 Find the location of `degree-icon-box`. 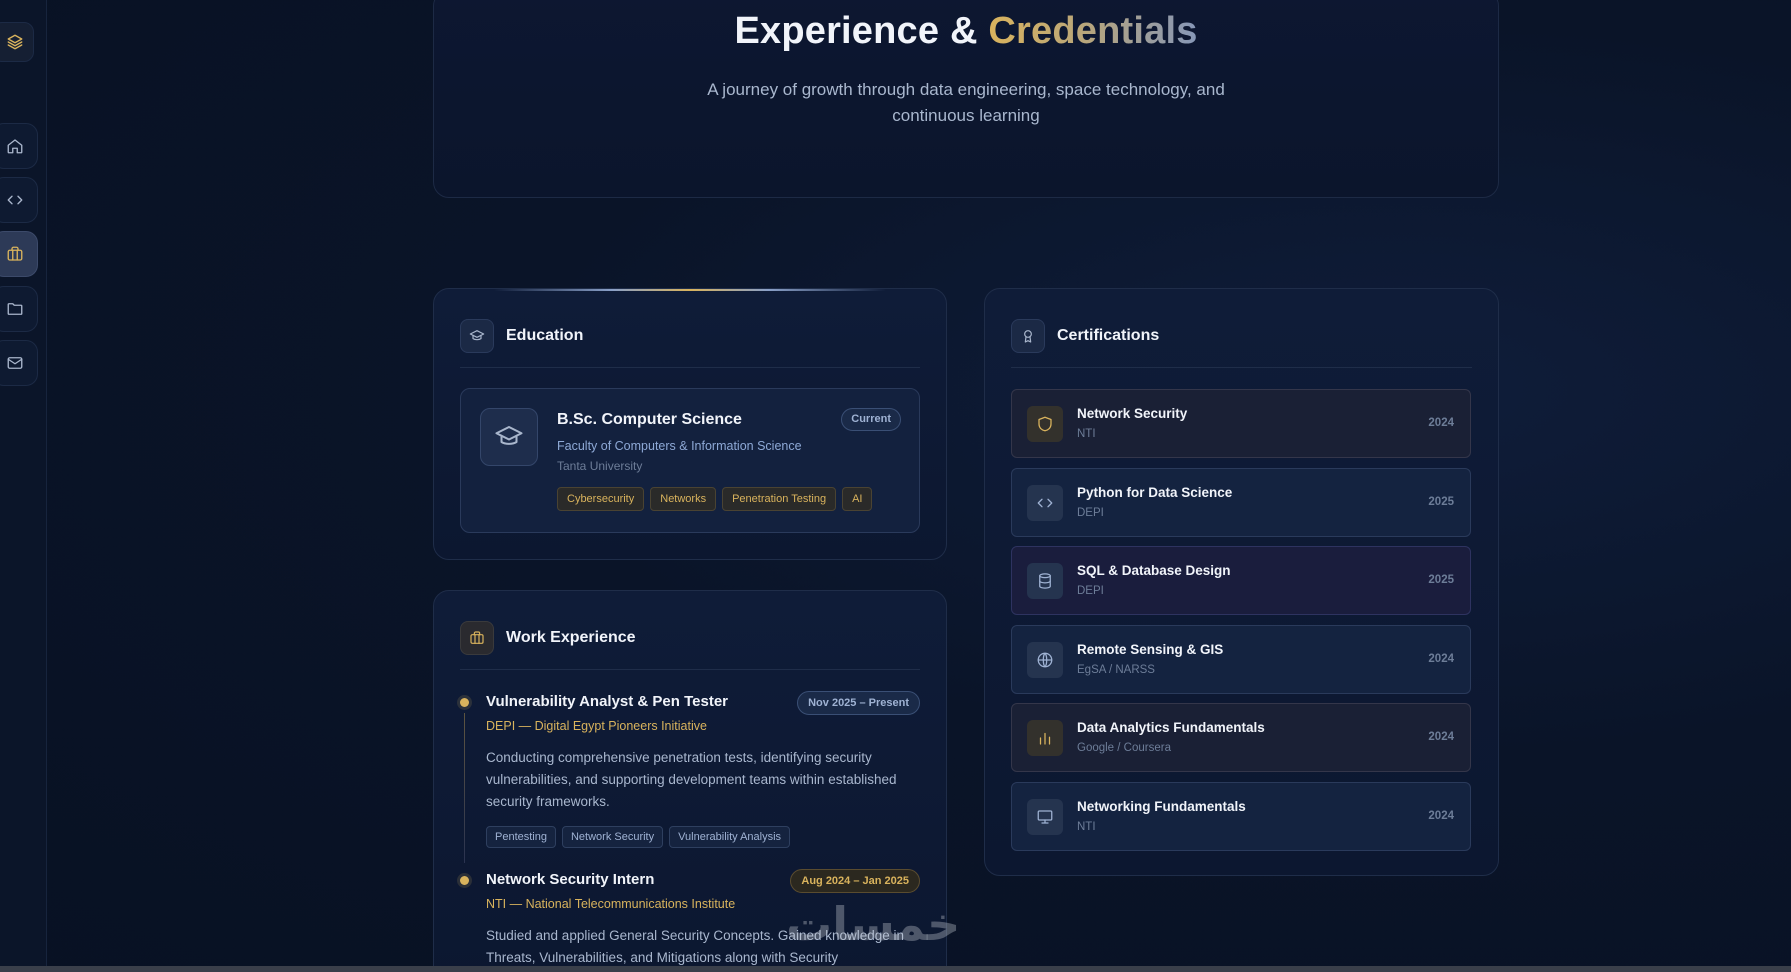

degree-icon-box is located at coordinates (509, 437).